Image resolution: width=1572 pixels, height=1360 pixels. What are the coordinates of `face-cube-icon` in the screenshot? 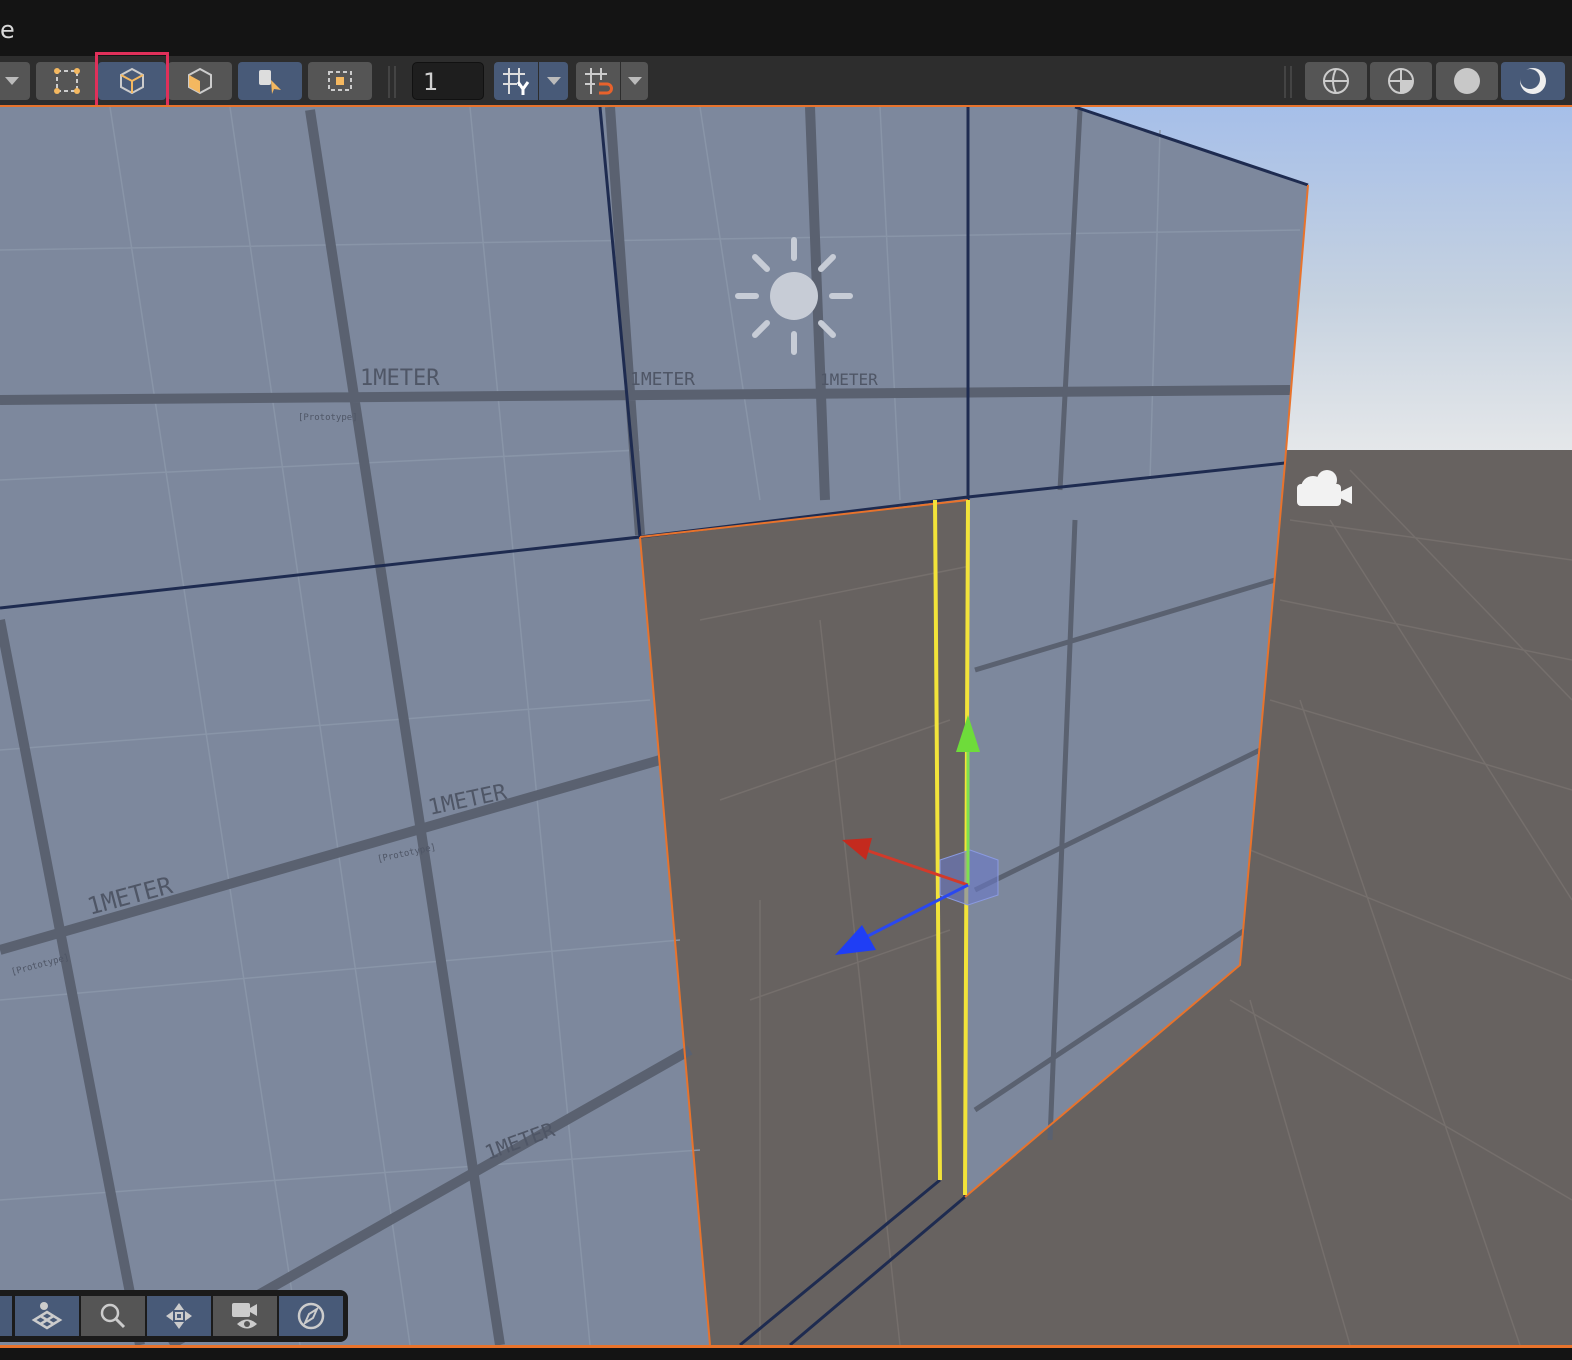 It's located at (200, 81).